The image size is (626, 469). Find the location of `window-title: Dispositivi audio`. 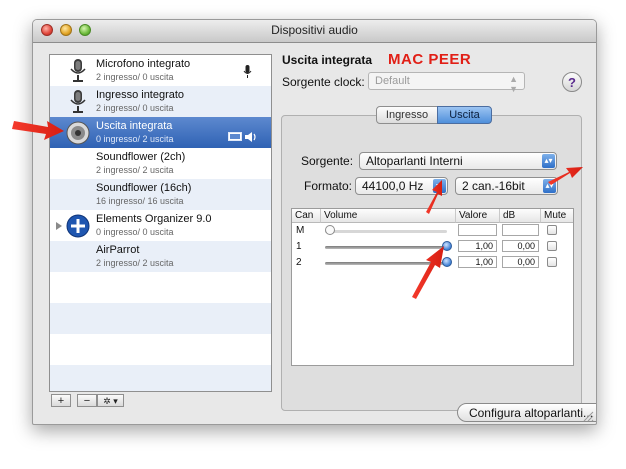

window-title: Dispositivi audio is located at coordinates (314, 30).